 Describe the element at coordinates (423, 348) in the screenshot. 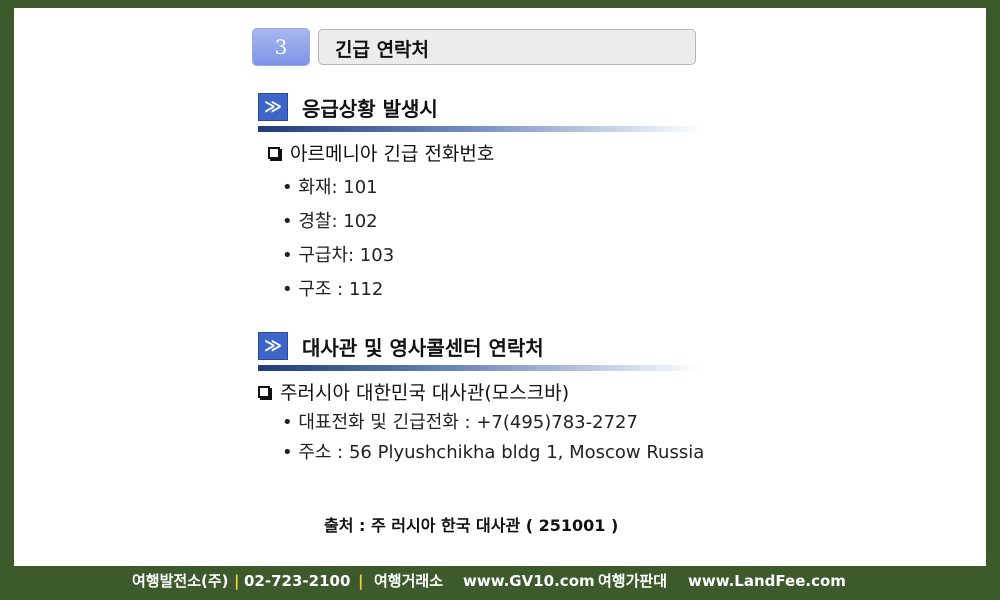

I see `embassy-heading: 대사관 및 영사콜센터 연락처` at that location.